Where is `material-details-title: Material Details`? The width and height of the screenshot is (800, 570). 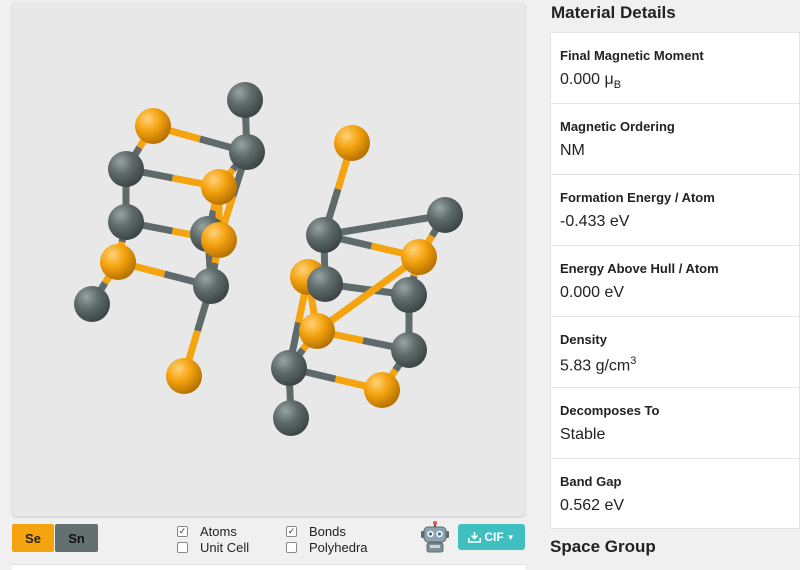
material-details-title: Material Details is located at coordinates (613, 12).